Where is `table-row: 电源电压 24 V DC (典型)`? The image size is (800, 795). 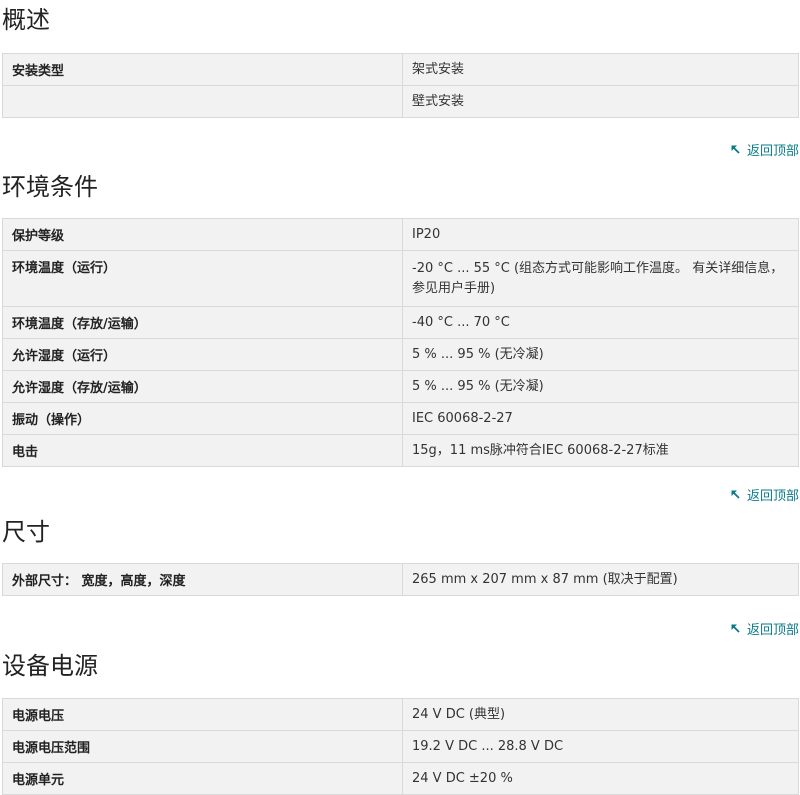 table-row: 电源电压 24 V DC (典型) is located at coordinates (400, 714).